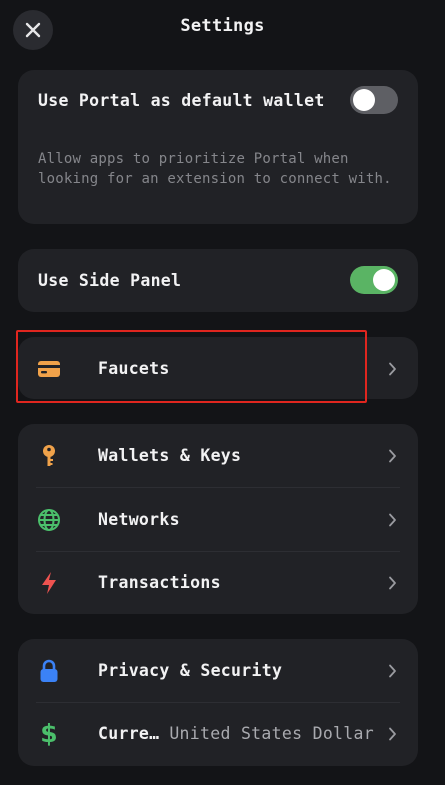  I want to click on networks-label: Networks, so click(139, 519).